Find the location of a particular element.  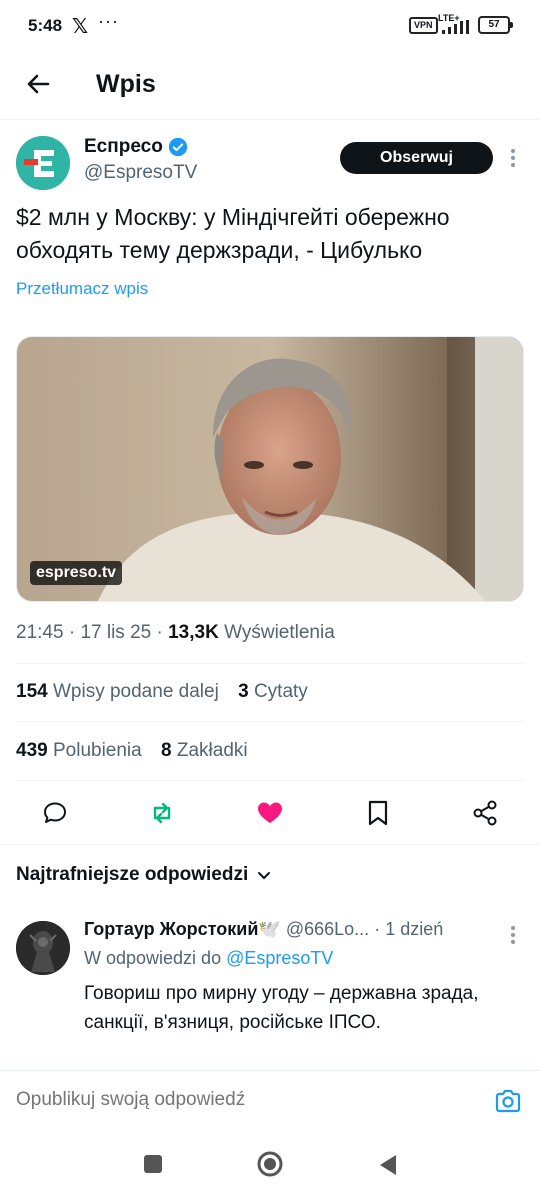

bookmark-icon is located at coordinates (378, 813).